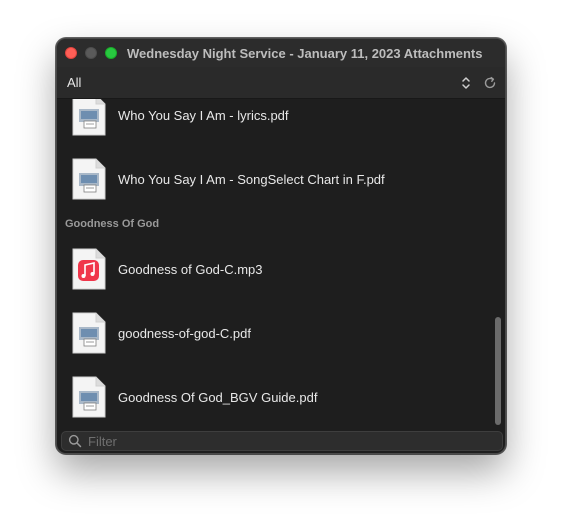  What do you see at coordinates (278, 441) in the screenshot?
I see `filter-input` at bounding box center [278, 441].